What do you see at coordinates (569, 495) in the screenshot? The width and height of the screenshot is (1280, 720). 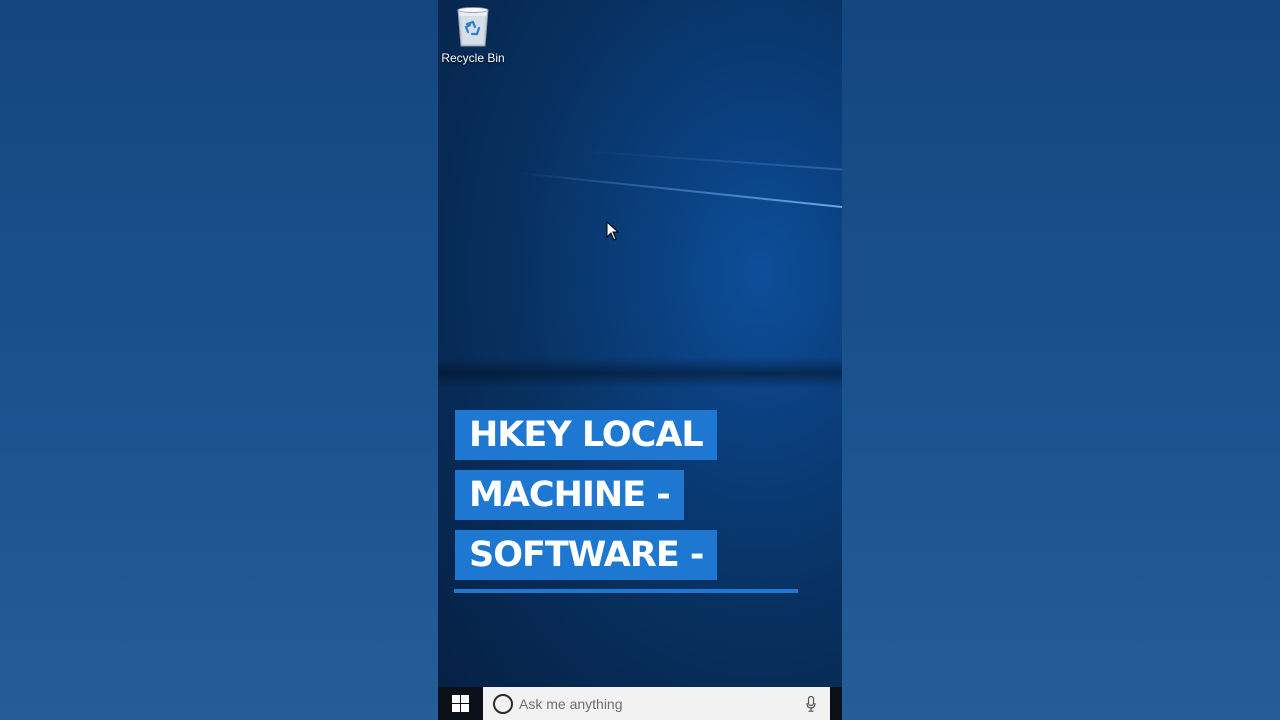 I see `caption-line: MACHINE -` at bounding box center [569, 495].